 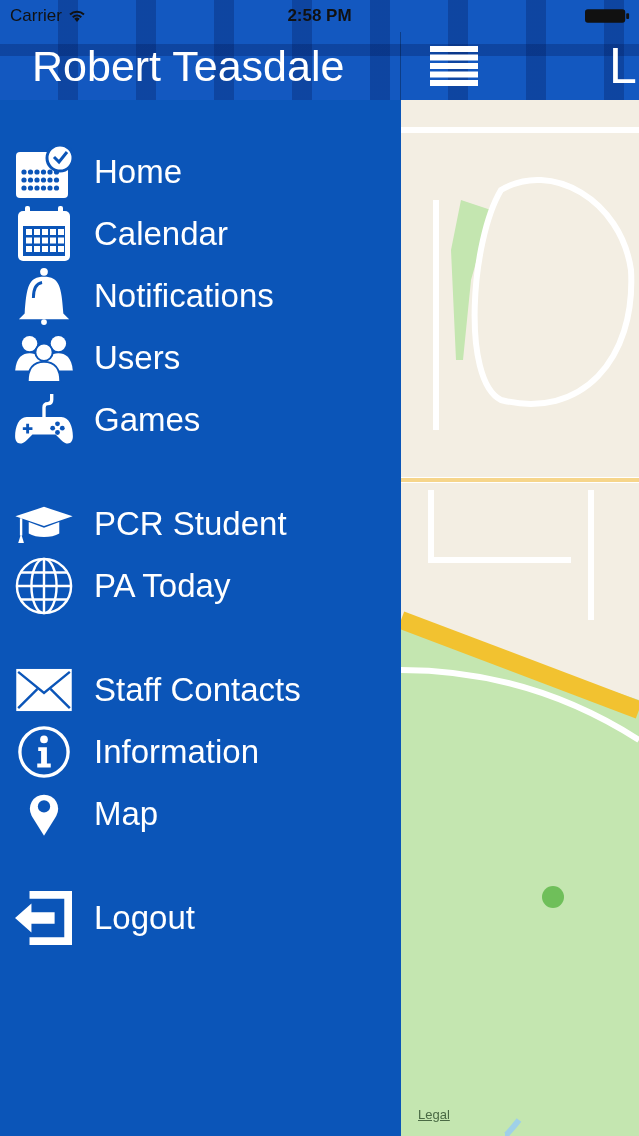 I want to click on calendar-clock-icon, so click(x=44, y=172).